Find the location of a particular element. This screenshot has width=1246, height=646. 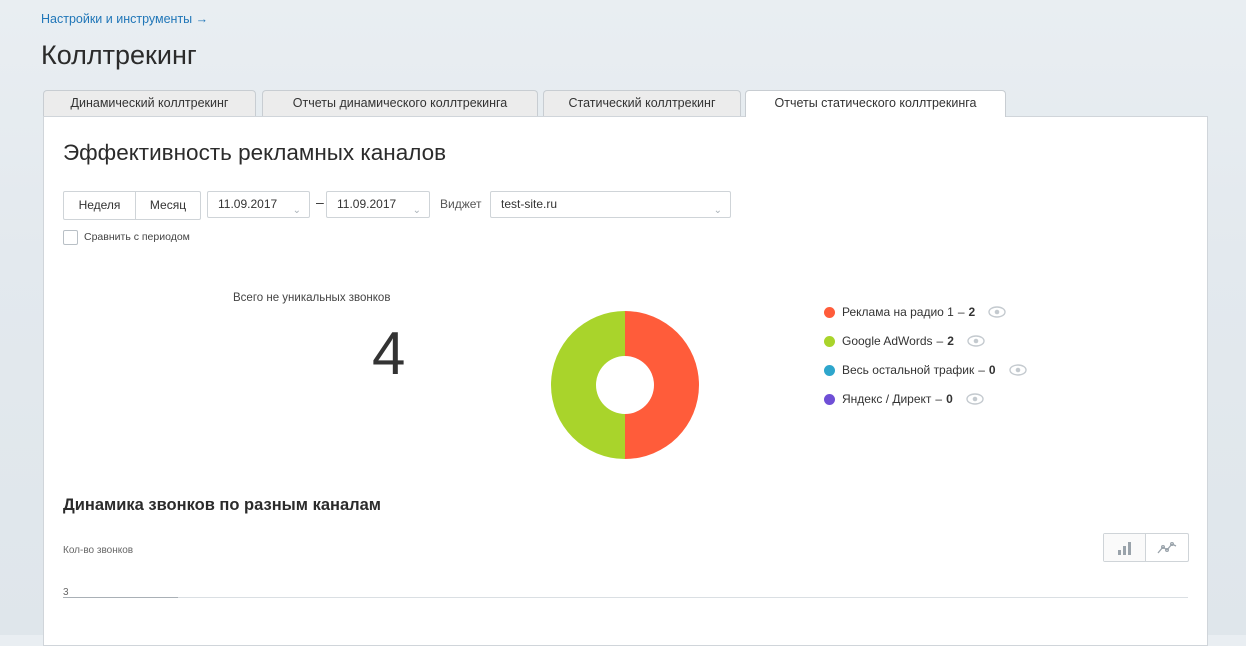

period-switch: Неделя Месяц is located at coordinates (132, 205).